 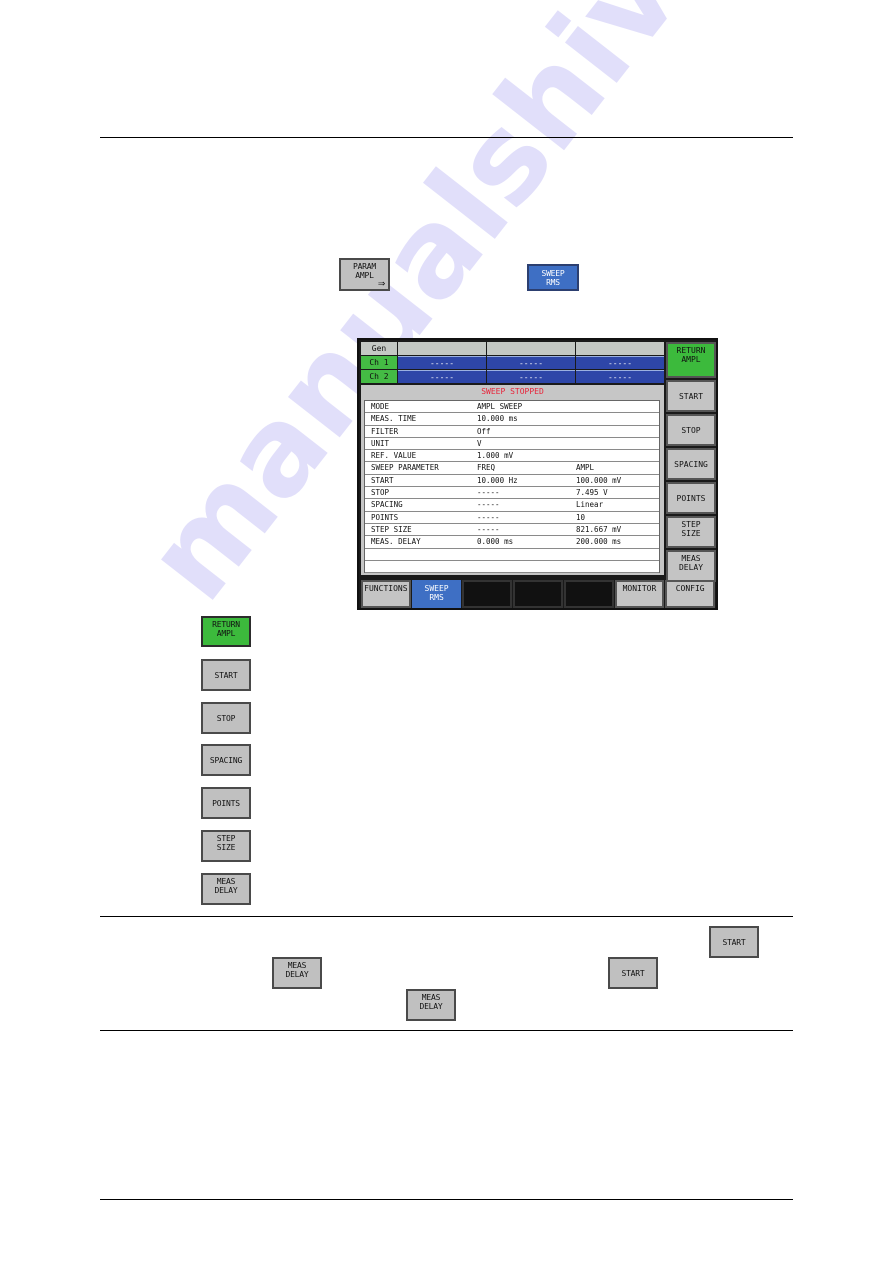 What do you see at coordinates (386, 594) in the screenshot?
I see `bottom-softkey-functions: FUNCTIONS` at bounding box center [386, 594].